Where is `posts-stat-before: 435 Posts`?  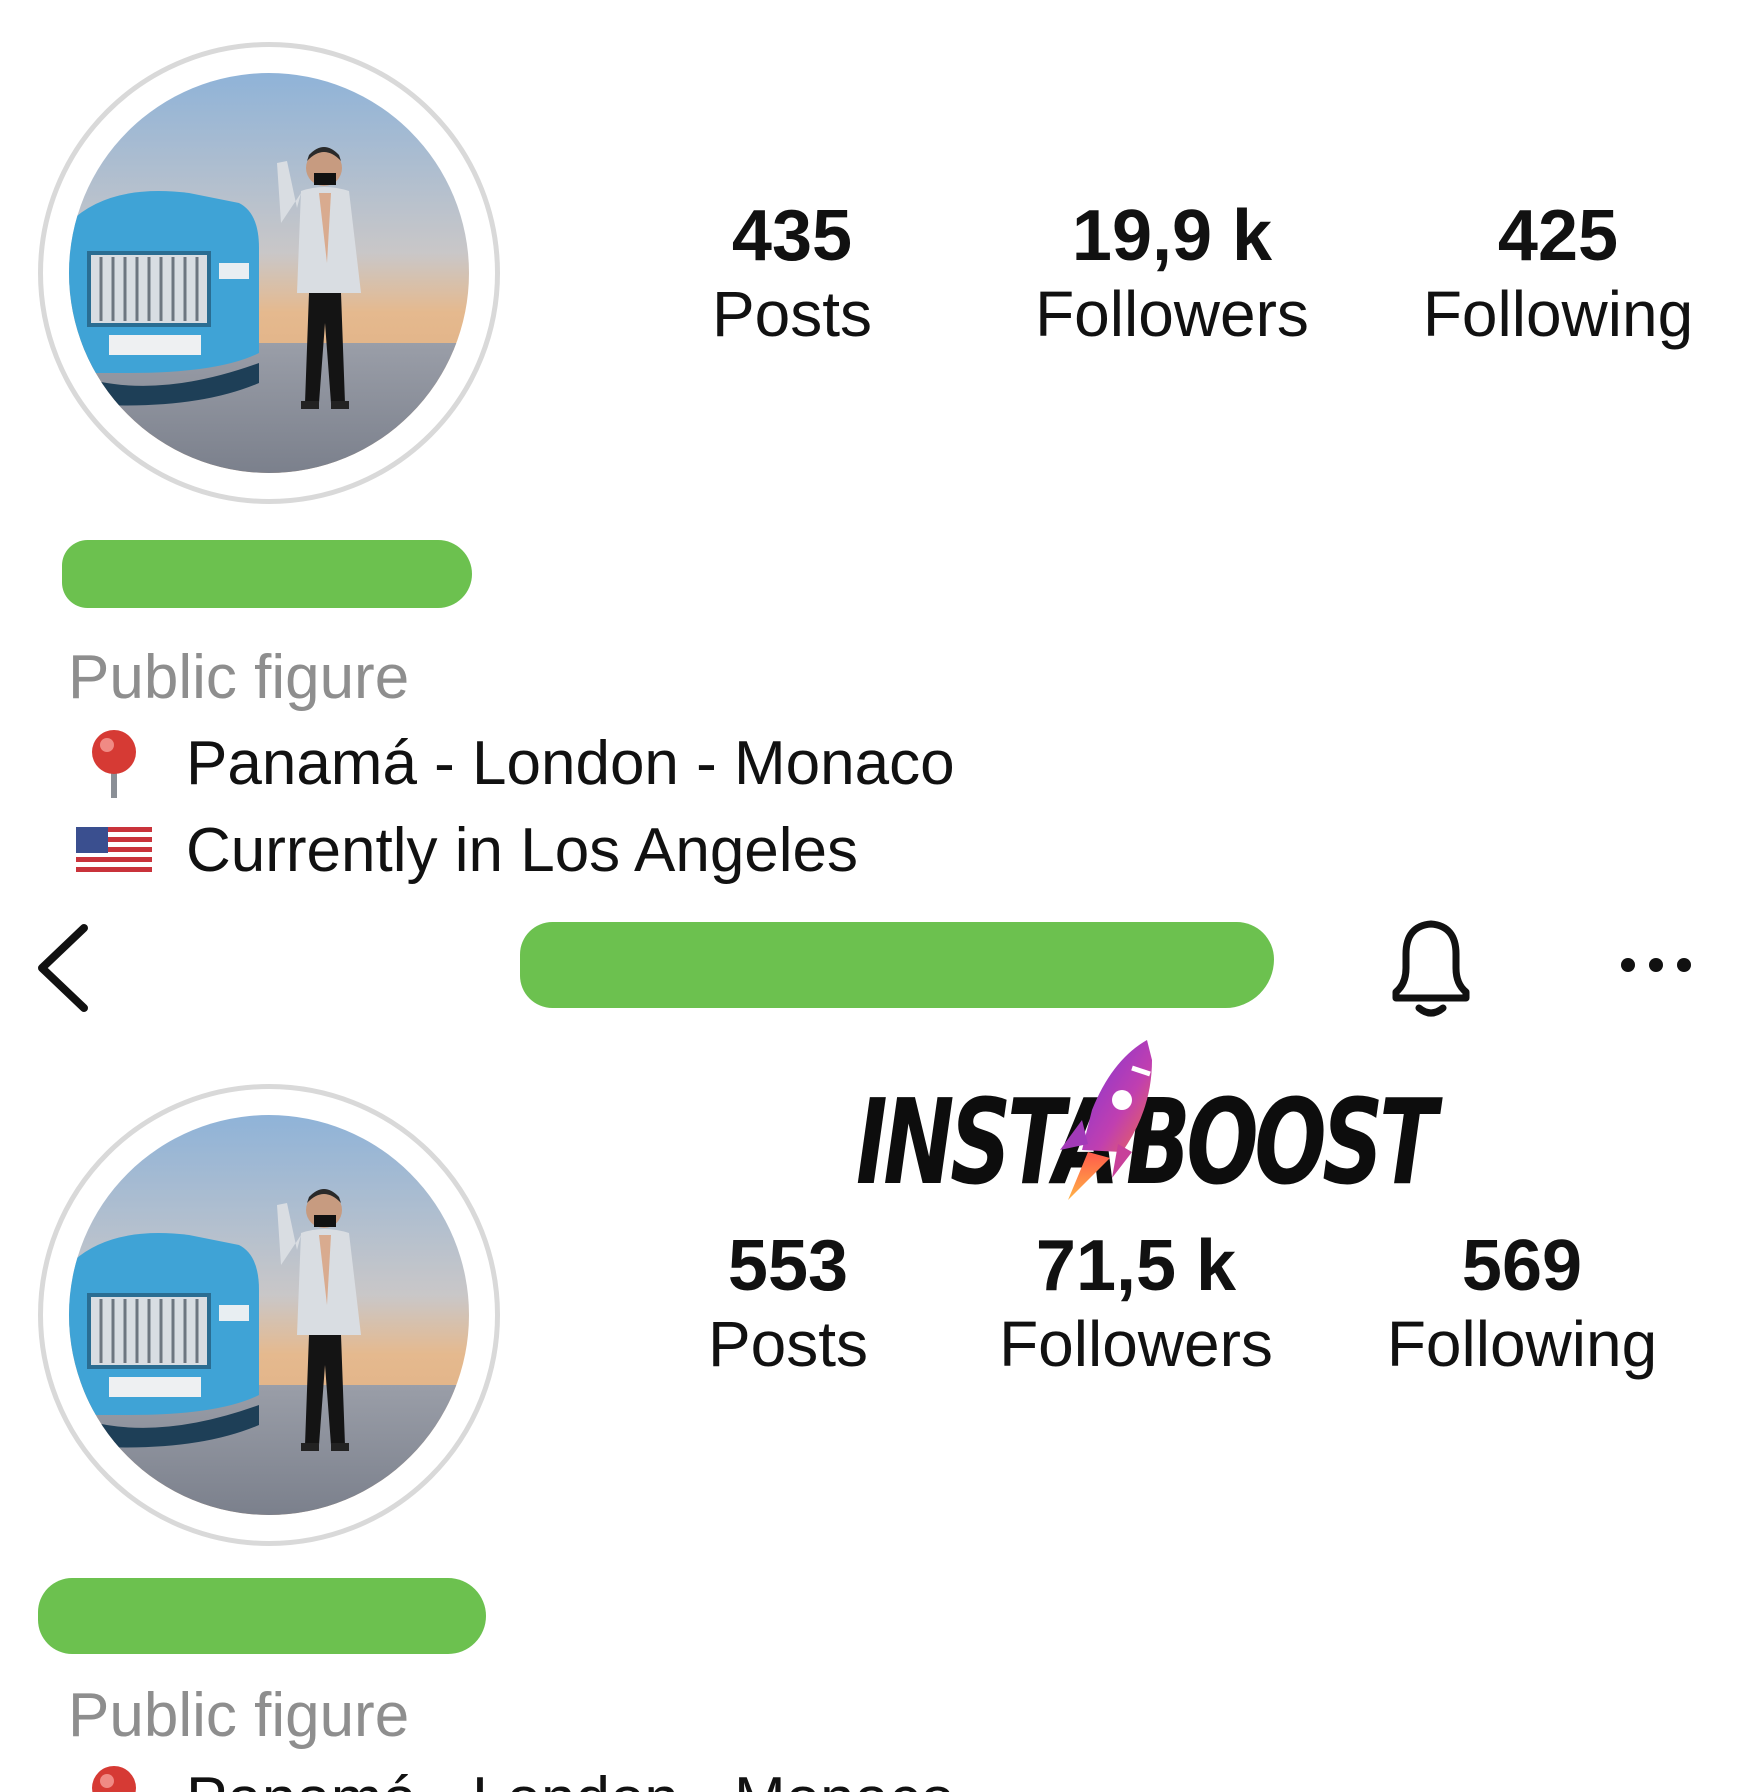 posts-stat-before: 435 Posts is located at coordinates (792, 274).